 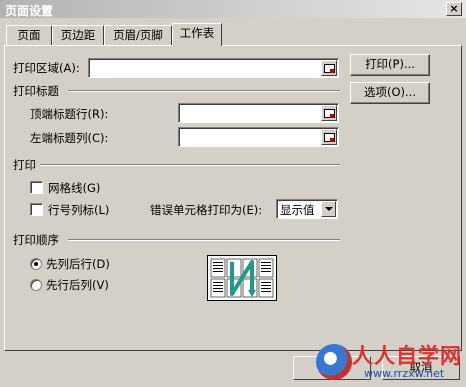 I want to click on page-order-preview, so click(x=242, y=278).